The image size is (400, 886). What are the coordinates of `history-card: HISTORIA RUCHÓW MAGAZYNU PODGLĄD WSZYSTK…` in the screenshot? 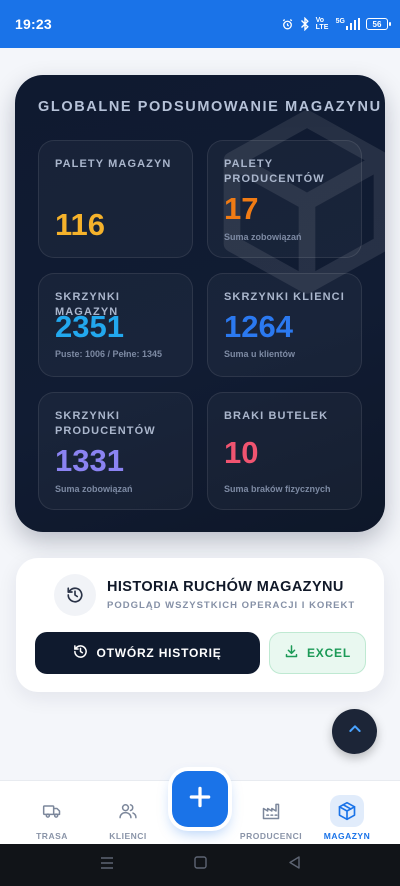 It's located at (200, 625).